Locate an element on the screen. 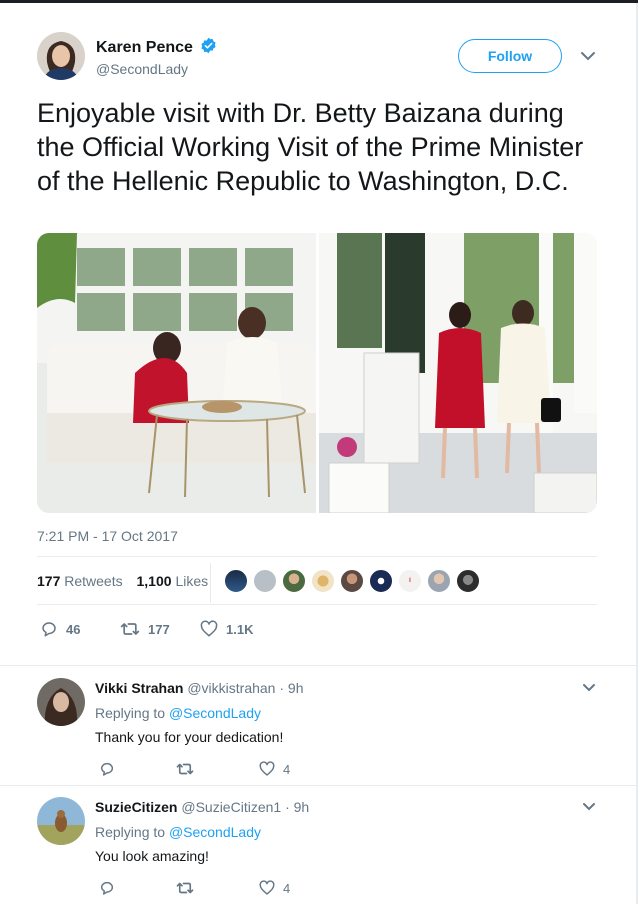 The image size is (638, 904). reply-author: Vikki Strahan @vikkistrahan · 9h is located at coordinates (199, 688).